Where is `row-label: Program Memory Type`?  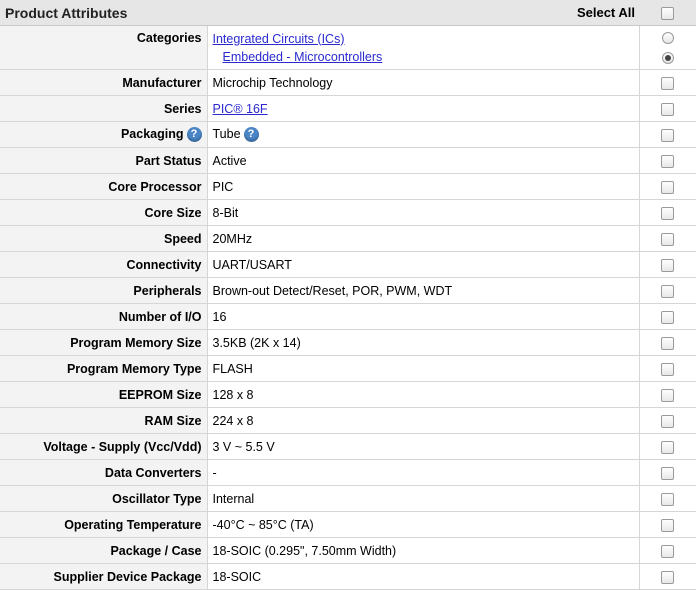
row-label: Program Memory Type is located at coordinates (104, 368).